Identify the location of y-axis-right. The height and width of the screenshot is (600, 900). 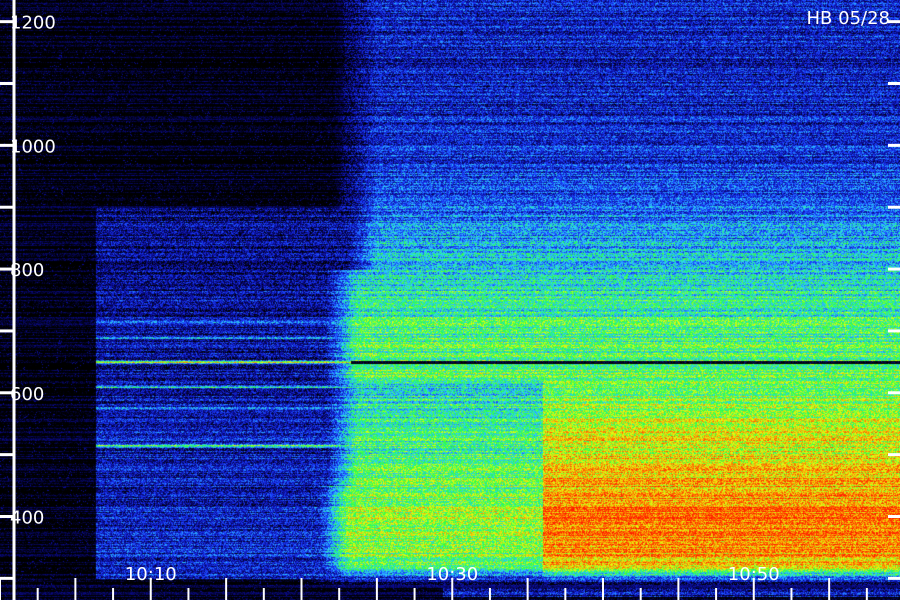
(894, 300).